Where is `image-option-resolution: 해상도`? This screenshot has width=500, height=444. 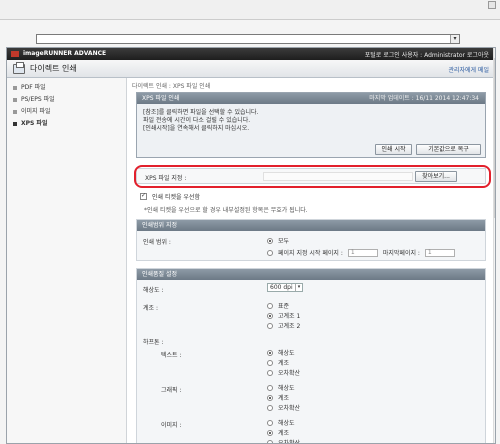
image-option-resolution: 해상도 is located at coordinates (281, 422).